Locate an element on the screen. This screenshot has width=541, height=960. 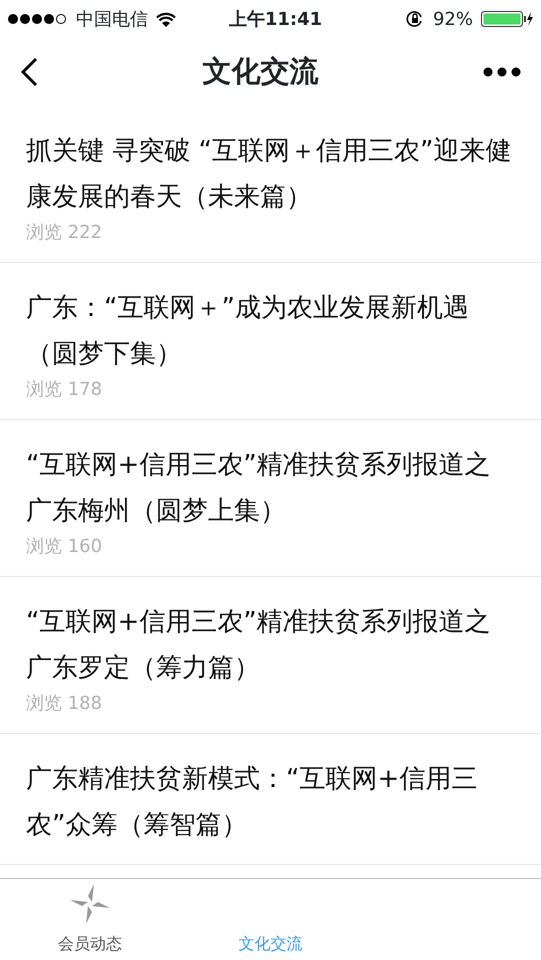
article-title: 广东：“互联网＋”成为农业发展新机遇（圆梦下集） is located at coordinates (270, 331).